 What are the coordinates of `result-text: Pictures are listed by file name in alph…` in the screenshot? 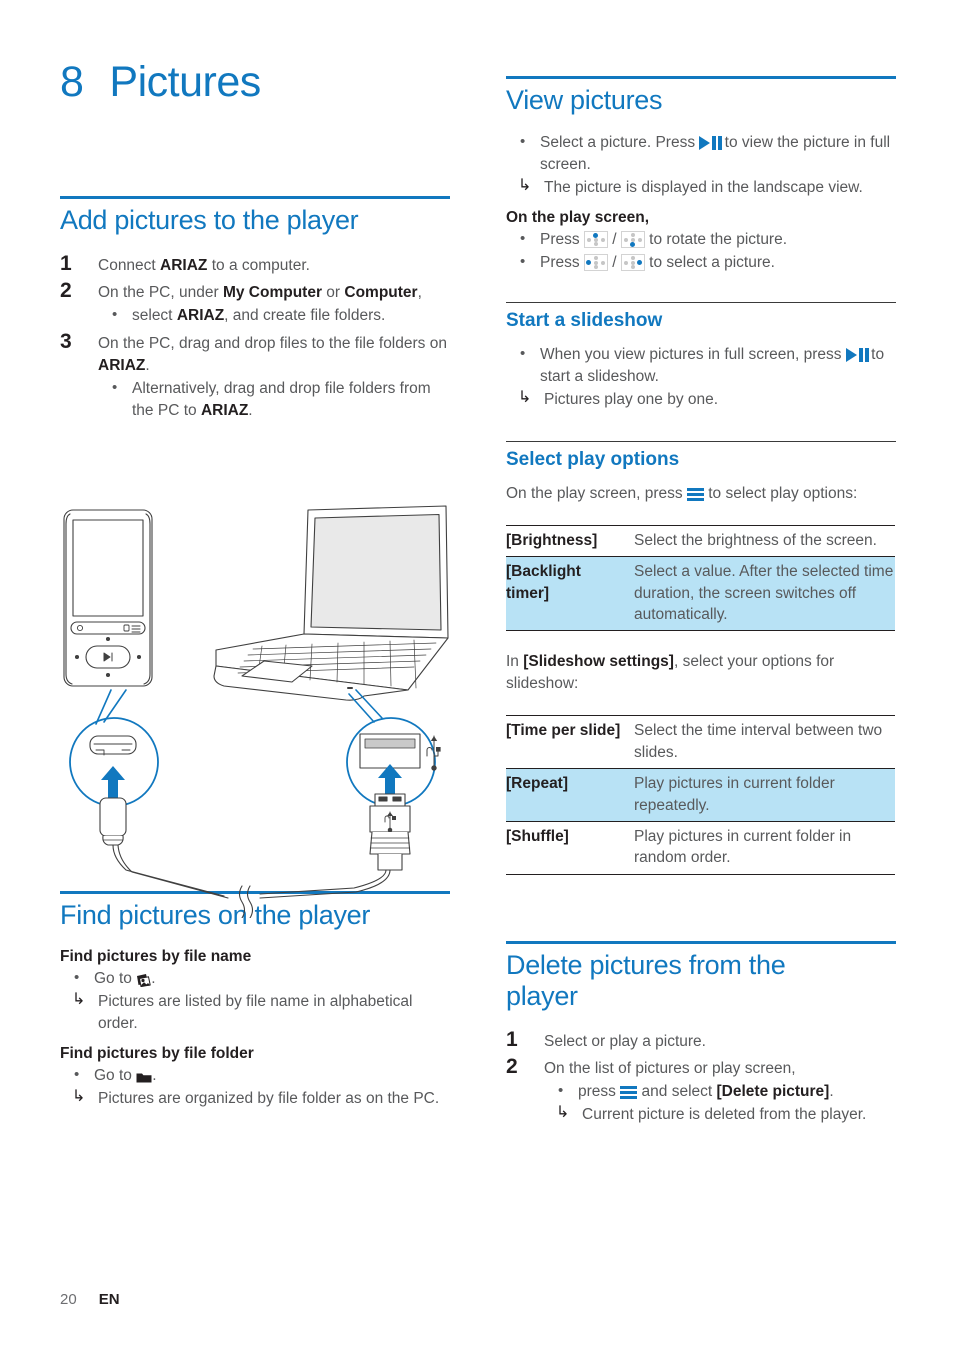 It's located at (255, 1012).